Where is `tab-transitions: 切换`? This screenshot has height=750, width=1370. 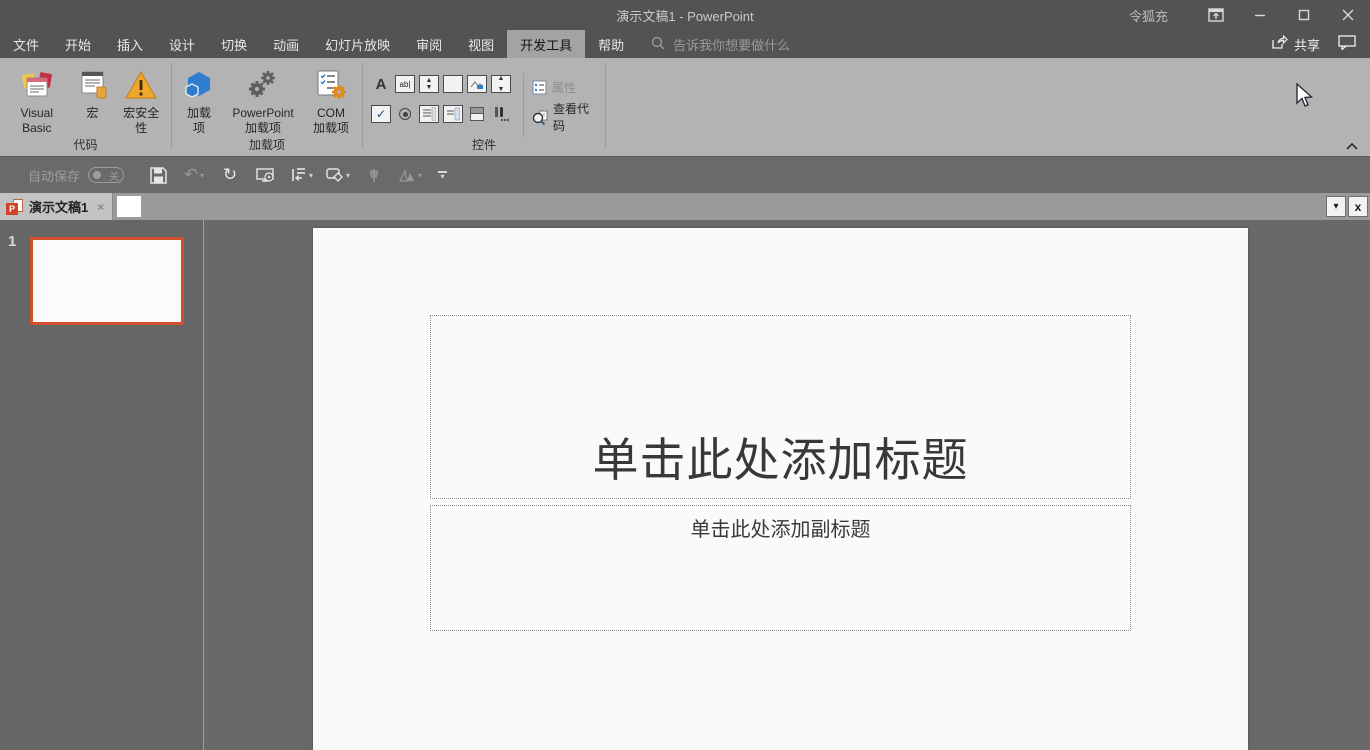
tab-transitions: 切换 is located at coordinates (234, 44).